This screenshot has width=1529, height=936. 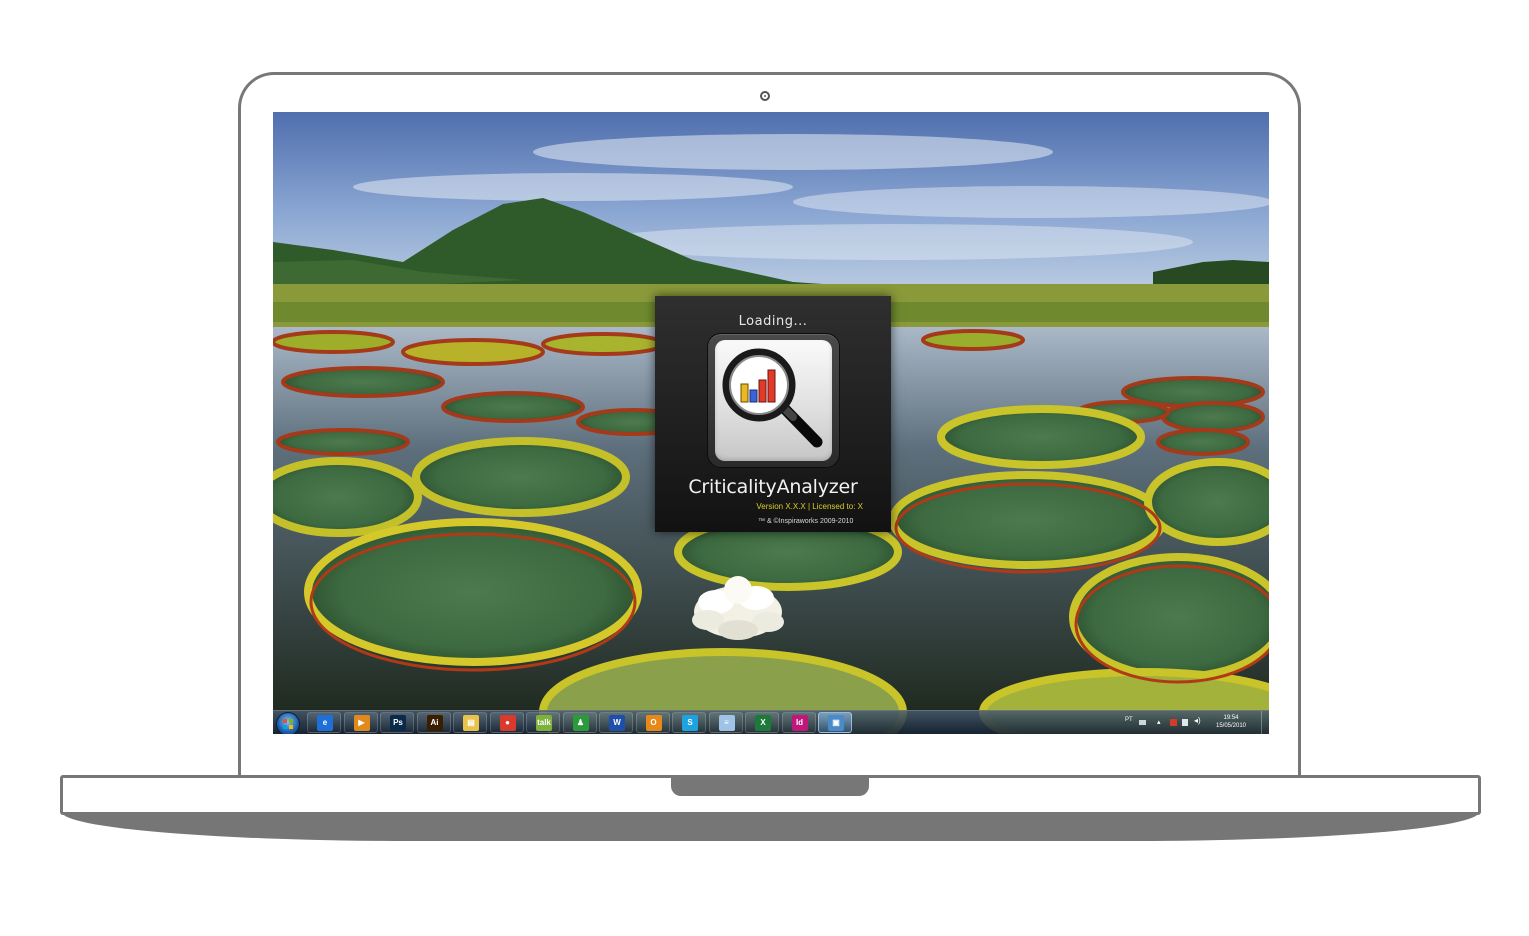 I want to click on outlook-icon: O, so click(x=653, y=723).